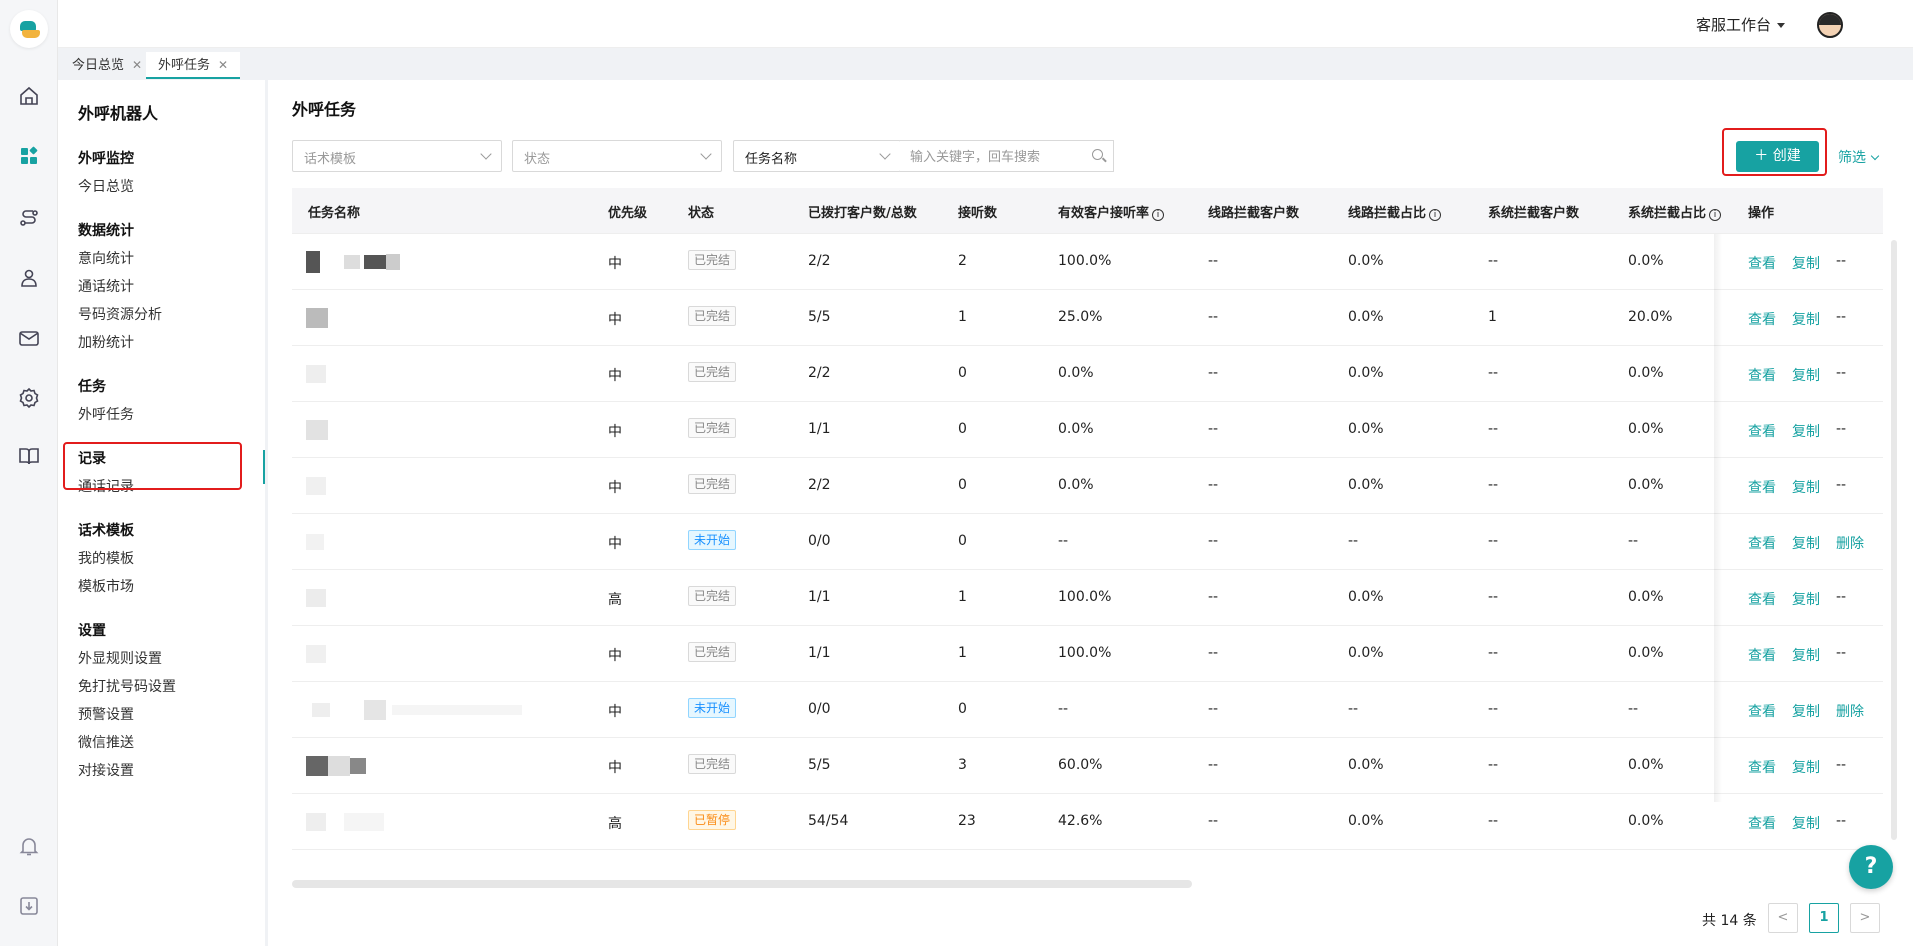 The width and height of the screenshot is (1913, 946). Describe the element at coordinates (617, 156) in the screenshot. I see `status-select: 状态` at that location.